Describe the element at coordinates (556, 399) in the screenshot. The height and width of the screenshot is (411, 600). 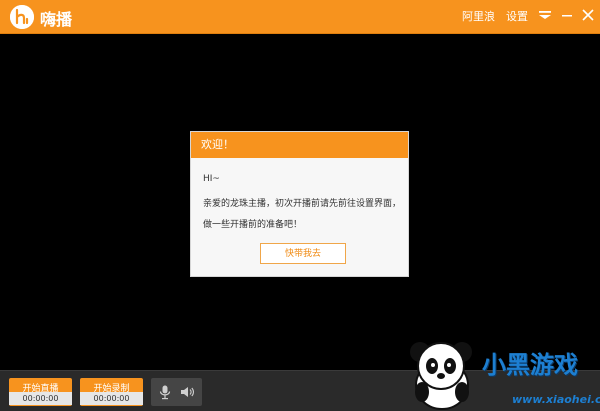
I see `watermark-url: www.xiaohei.com` at that location.